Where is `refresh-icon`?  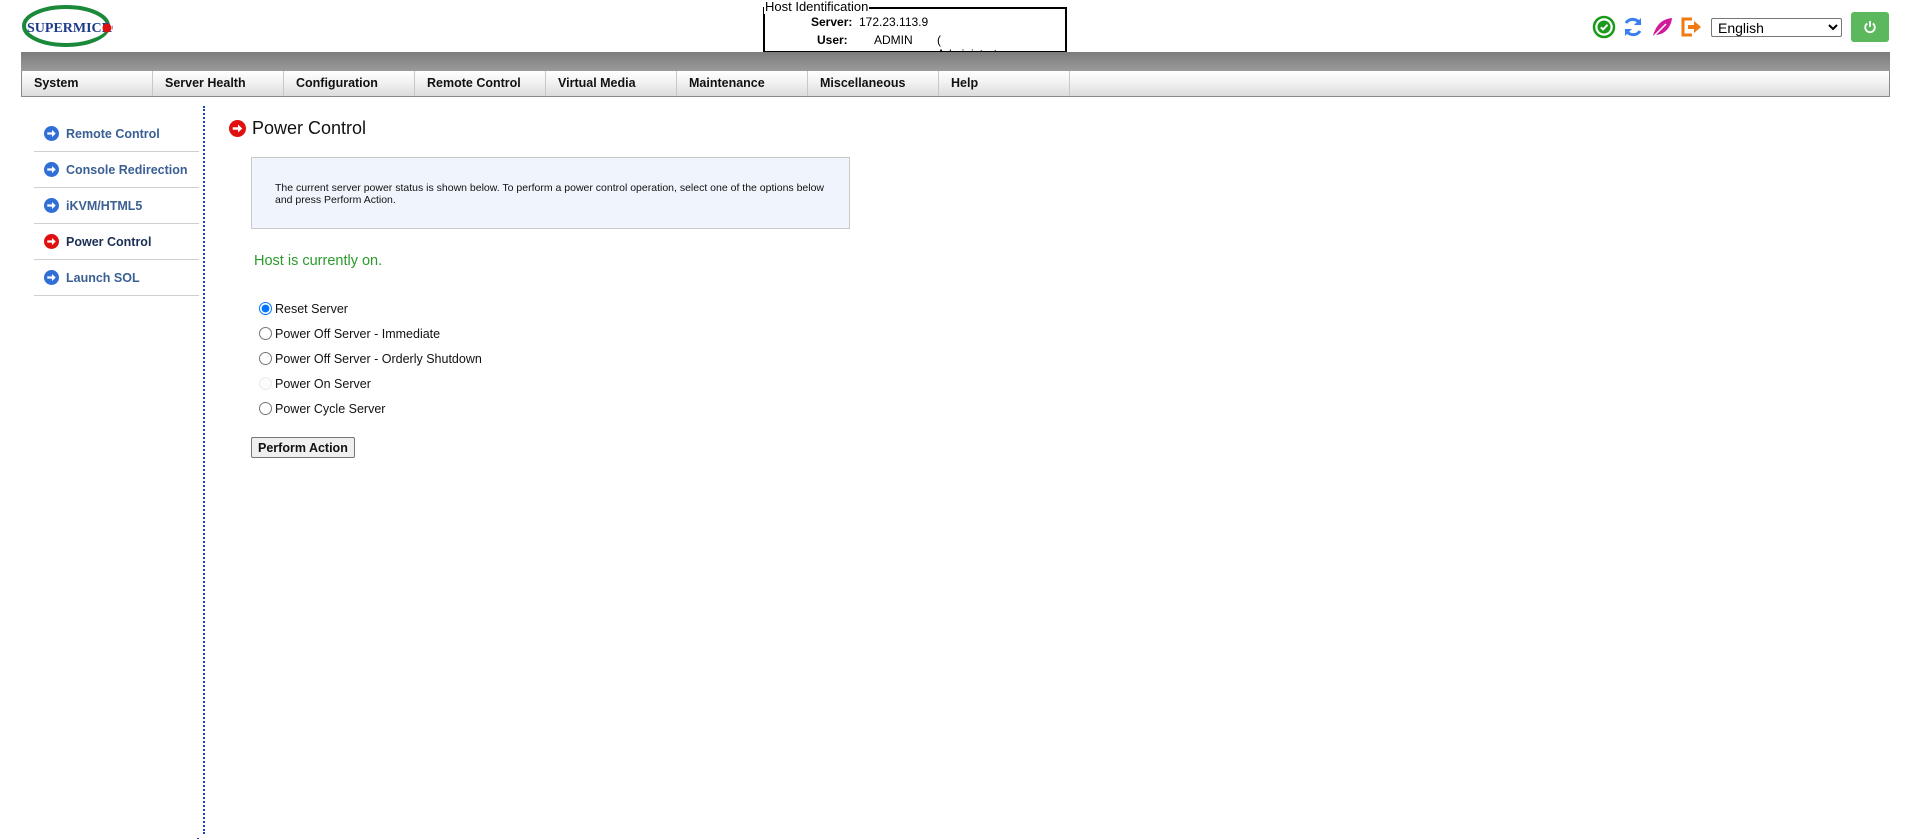
refresh-icon is located at coordinates (1633, 27).